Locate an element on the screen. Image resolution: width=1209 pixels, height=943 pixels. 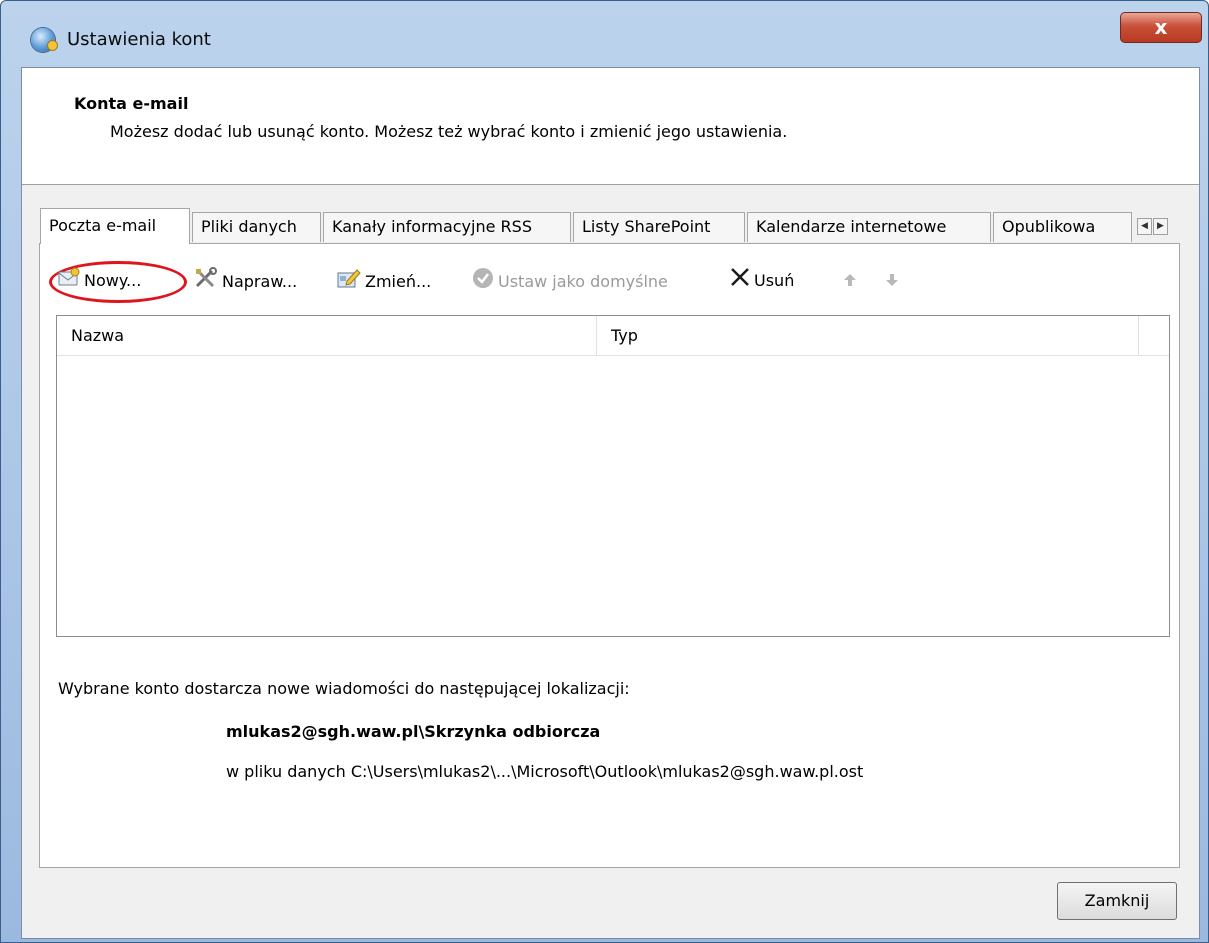
check-circle-icon is located at coordinates (483, 282).